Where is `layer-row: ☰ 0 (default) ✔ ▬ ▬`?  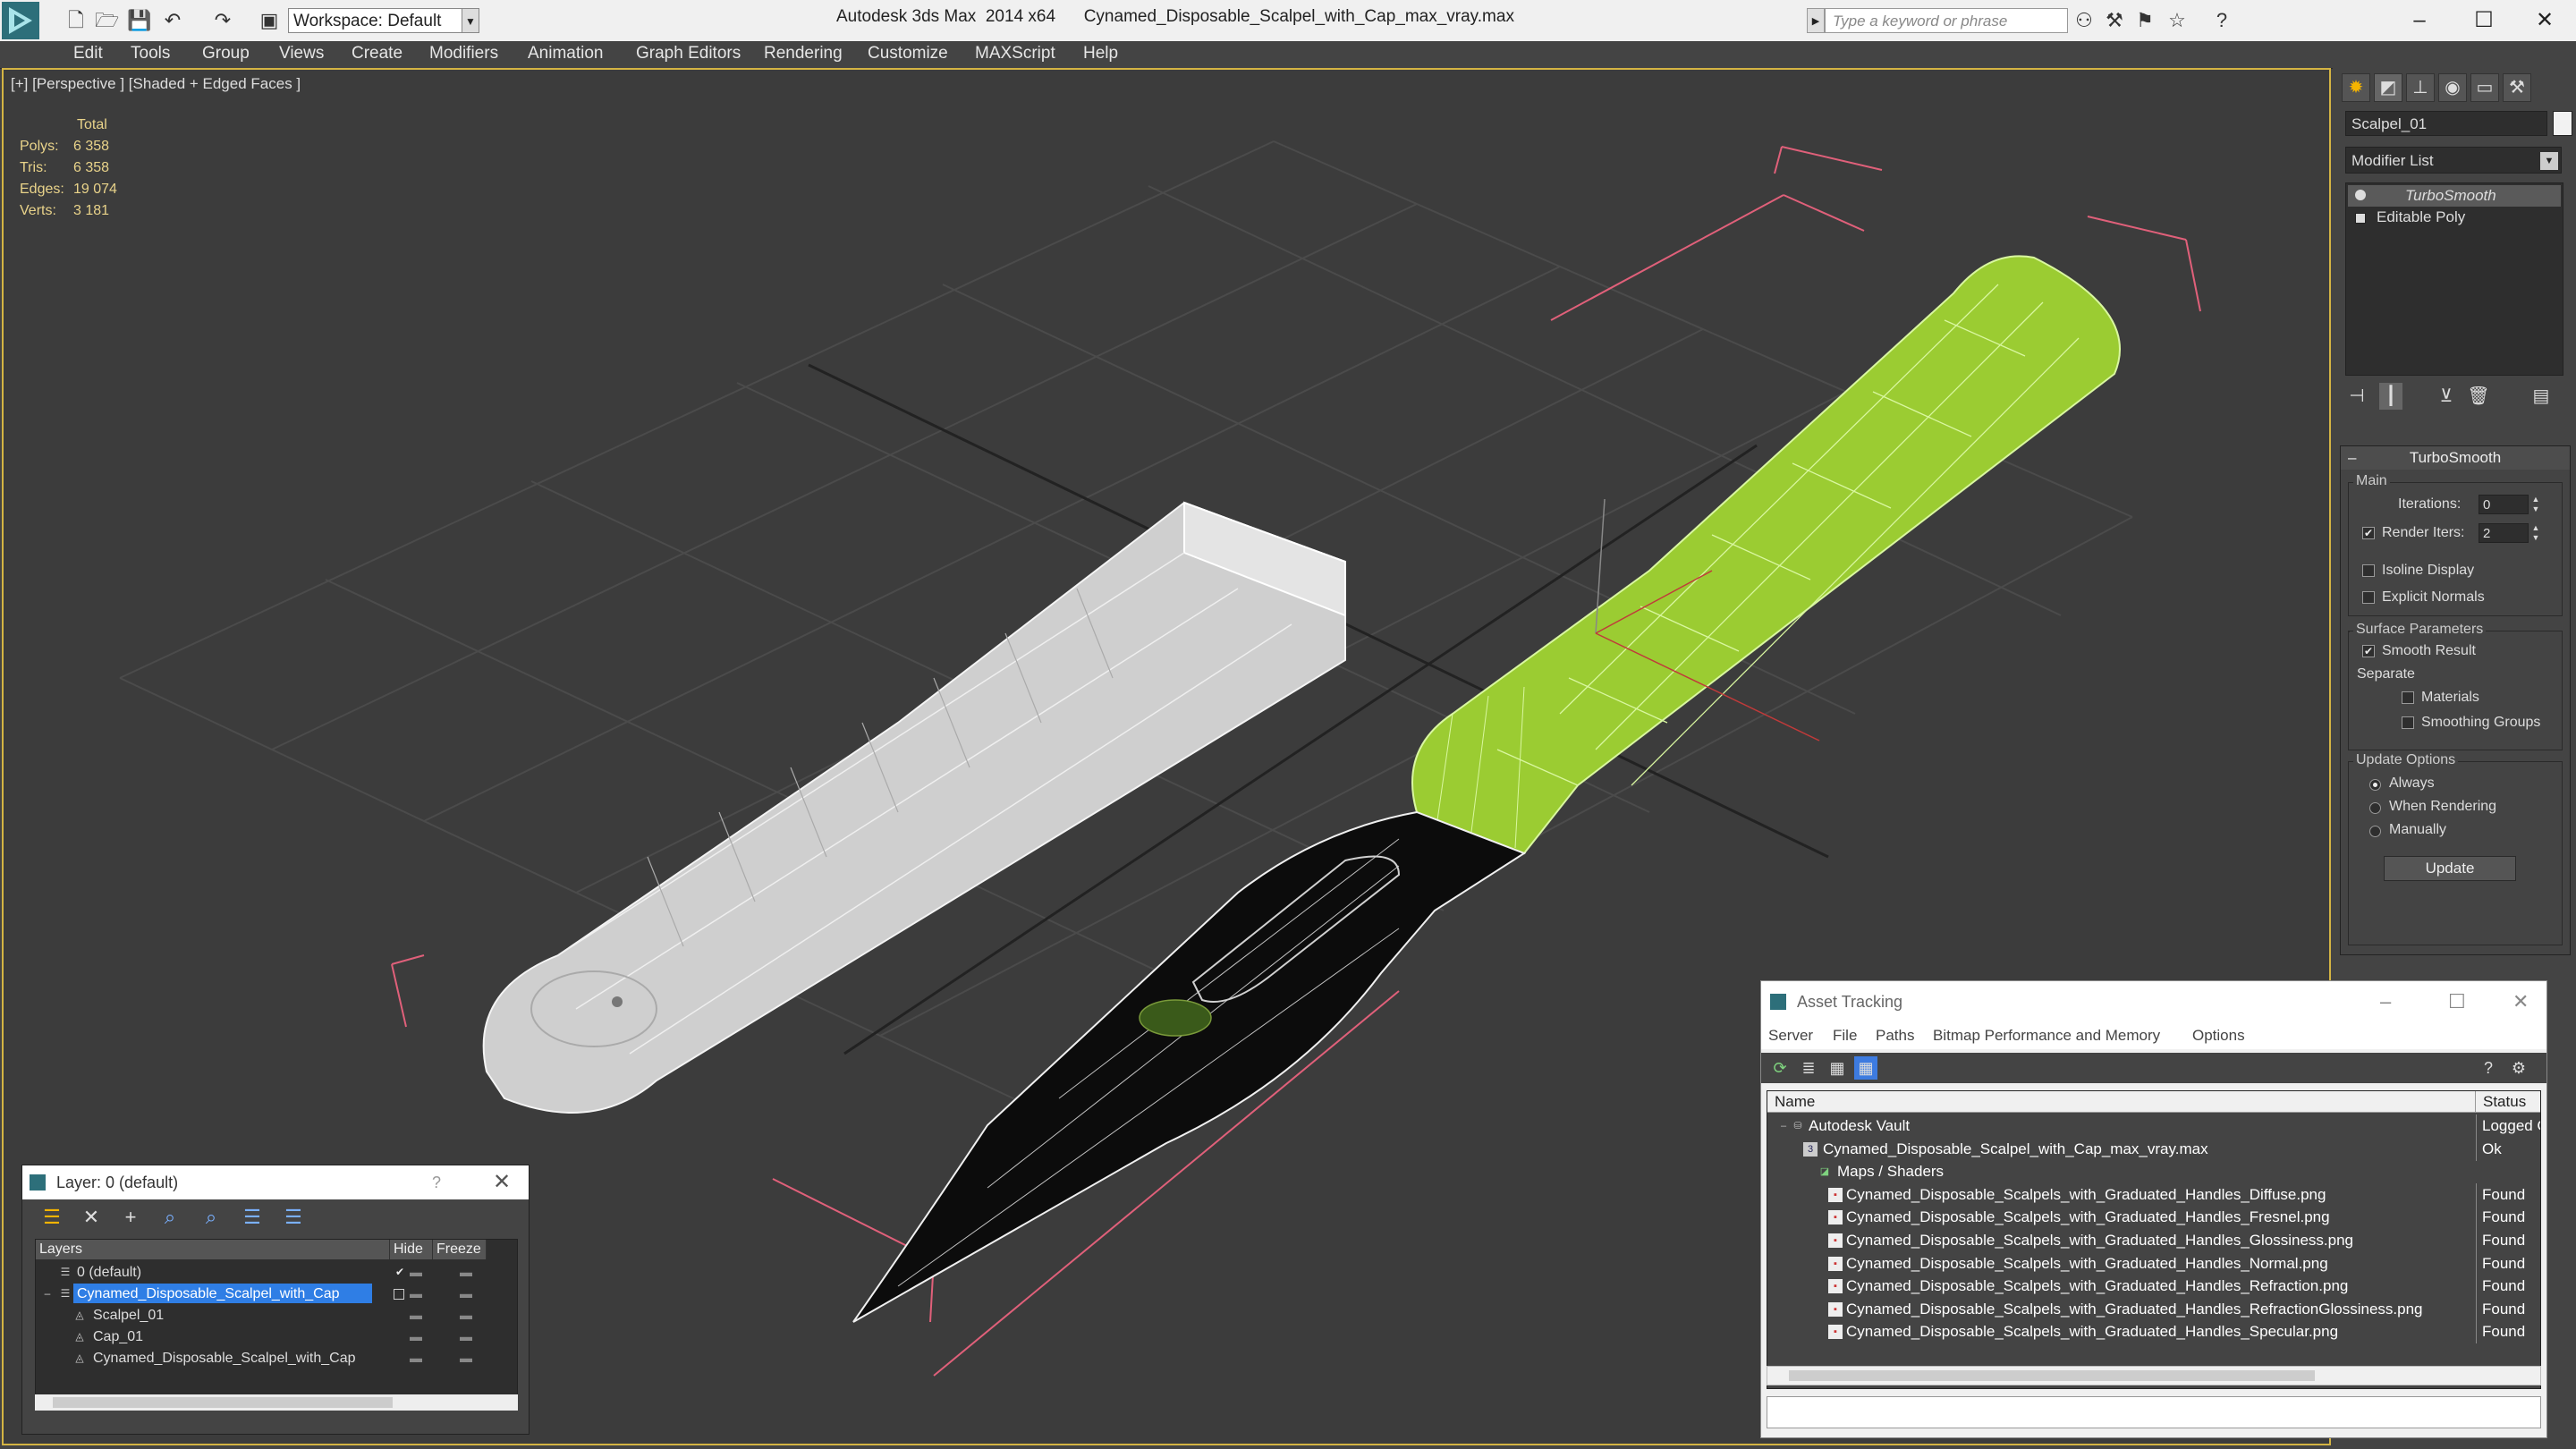
layer-row: ☰ 0 (default) ✔ ▬ ▬ is located at coordinates (276, 1272).